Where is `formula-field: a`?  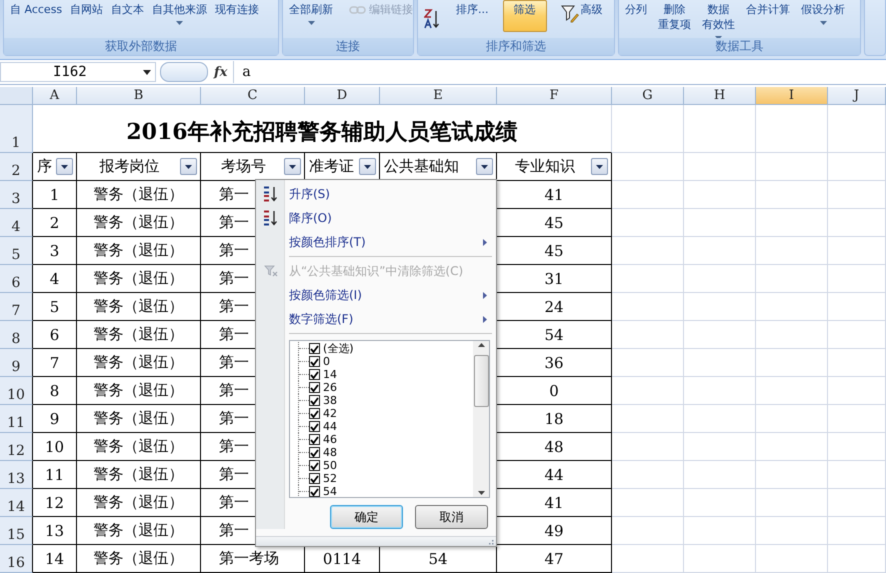
formula-field: a is located at coordinates (559, 72).